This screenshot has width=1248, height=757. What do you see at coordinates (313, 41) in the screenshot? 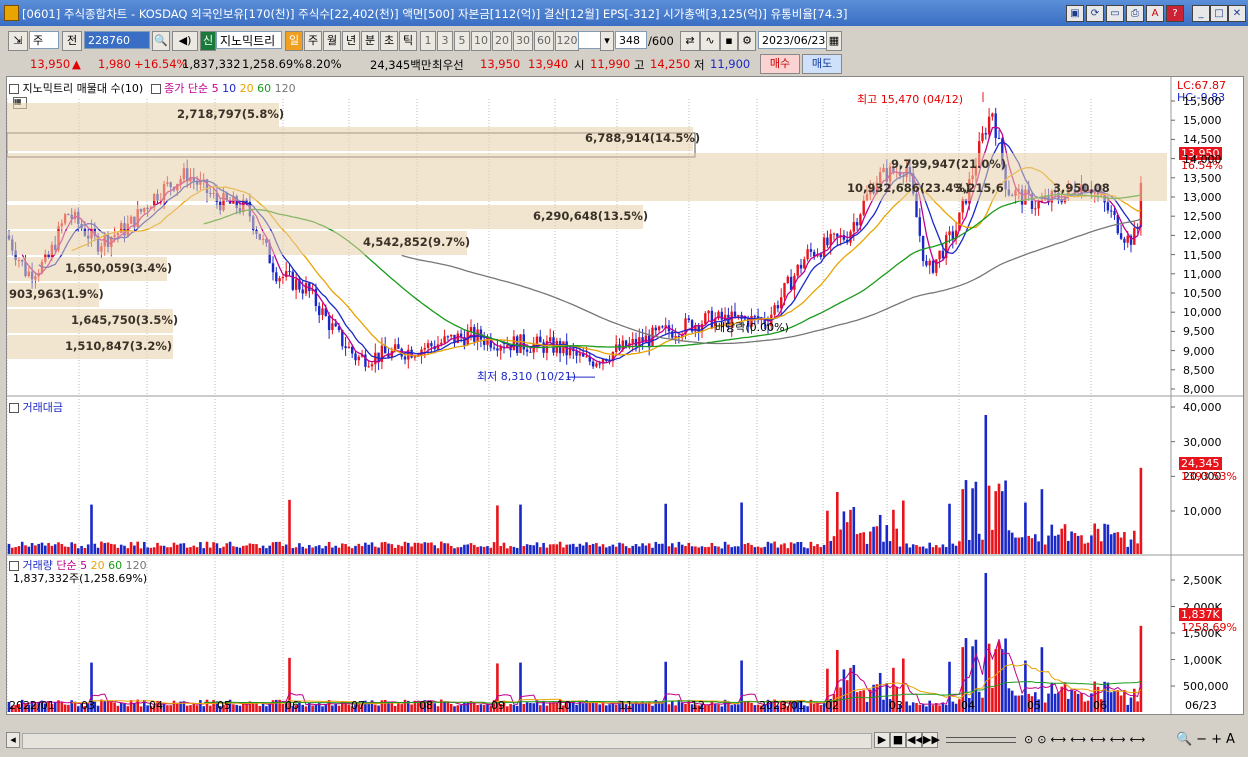
I see `tab-period-1: 주` at bounding box center [313, 41].